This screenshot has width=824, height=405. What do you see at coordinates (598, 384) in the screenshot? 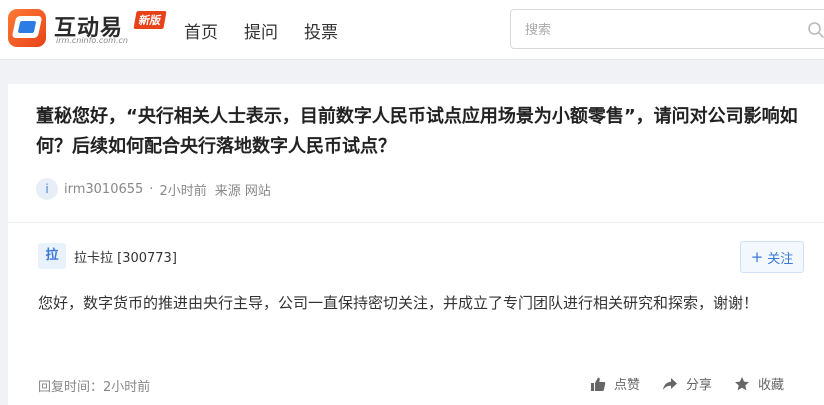
I see `thumbs-up-icon` at bounding box center [598, 384].